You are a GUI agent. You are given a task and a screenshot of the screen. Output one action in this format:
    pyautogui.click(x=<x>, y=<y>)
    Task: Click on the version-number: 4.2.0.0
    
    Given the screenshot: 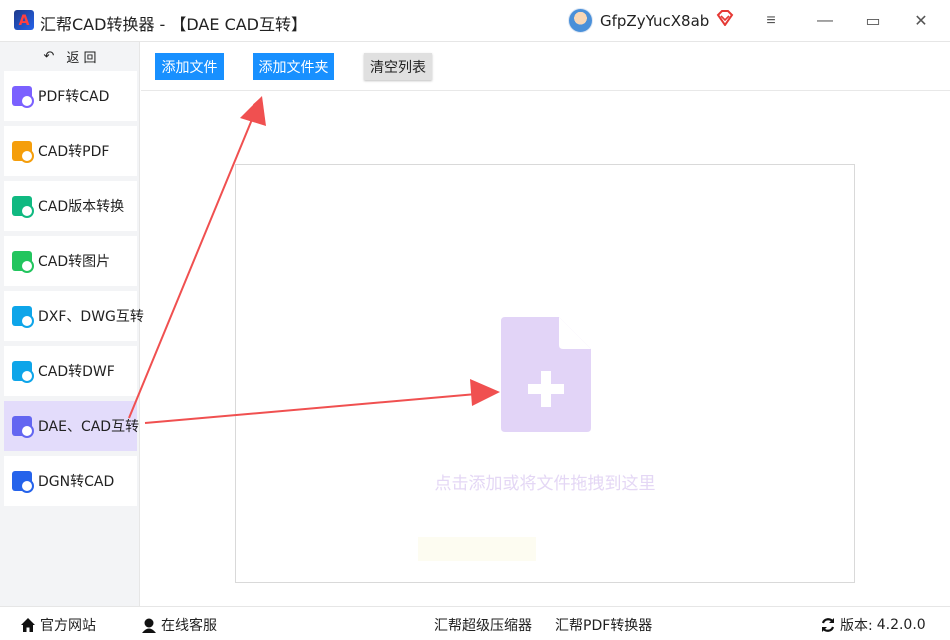 What is the action you would take?
    pyautogui.click(x=901, y=625)
    